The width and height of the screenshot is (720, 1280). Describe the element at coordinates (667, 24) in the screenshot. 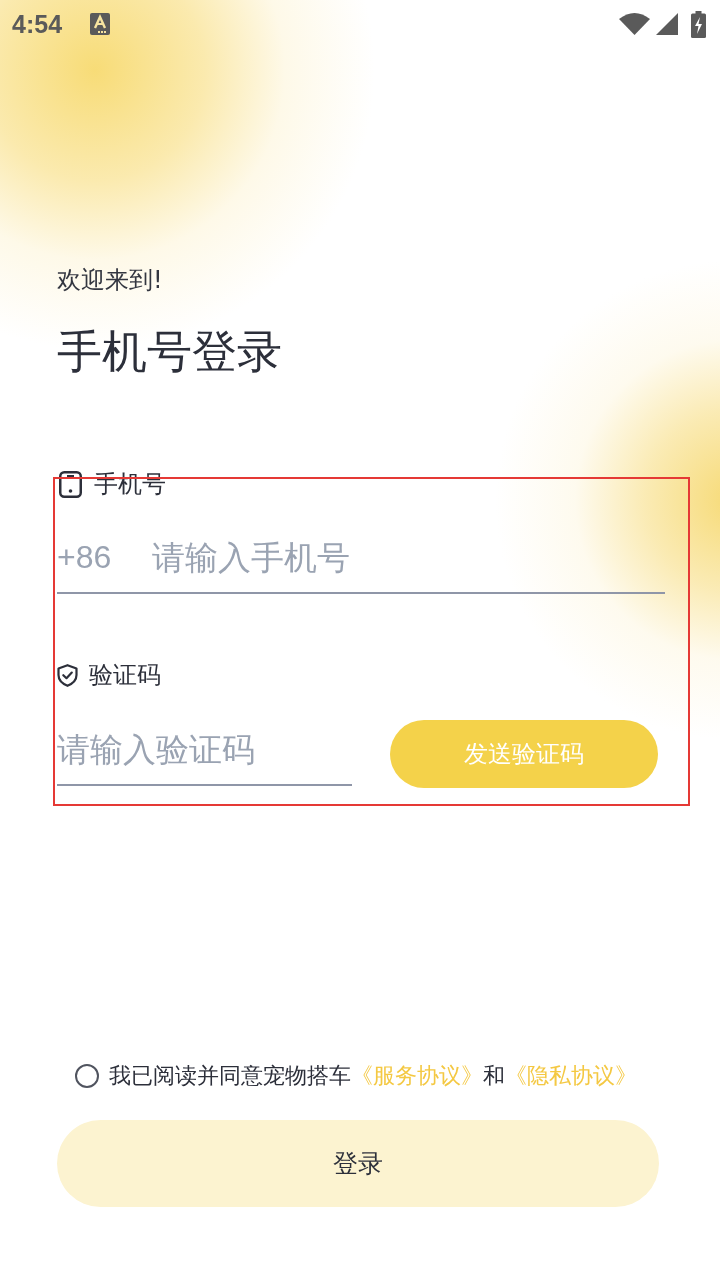

I see `signal-icon` at that location.